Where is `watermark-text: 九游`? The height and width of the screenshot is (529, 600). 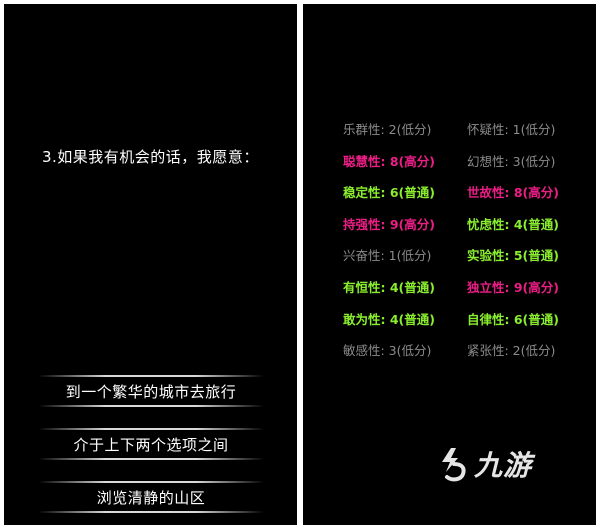 watermark-text: 九游 is located at coordinates (503, 465).